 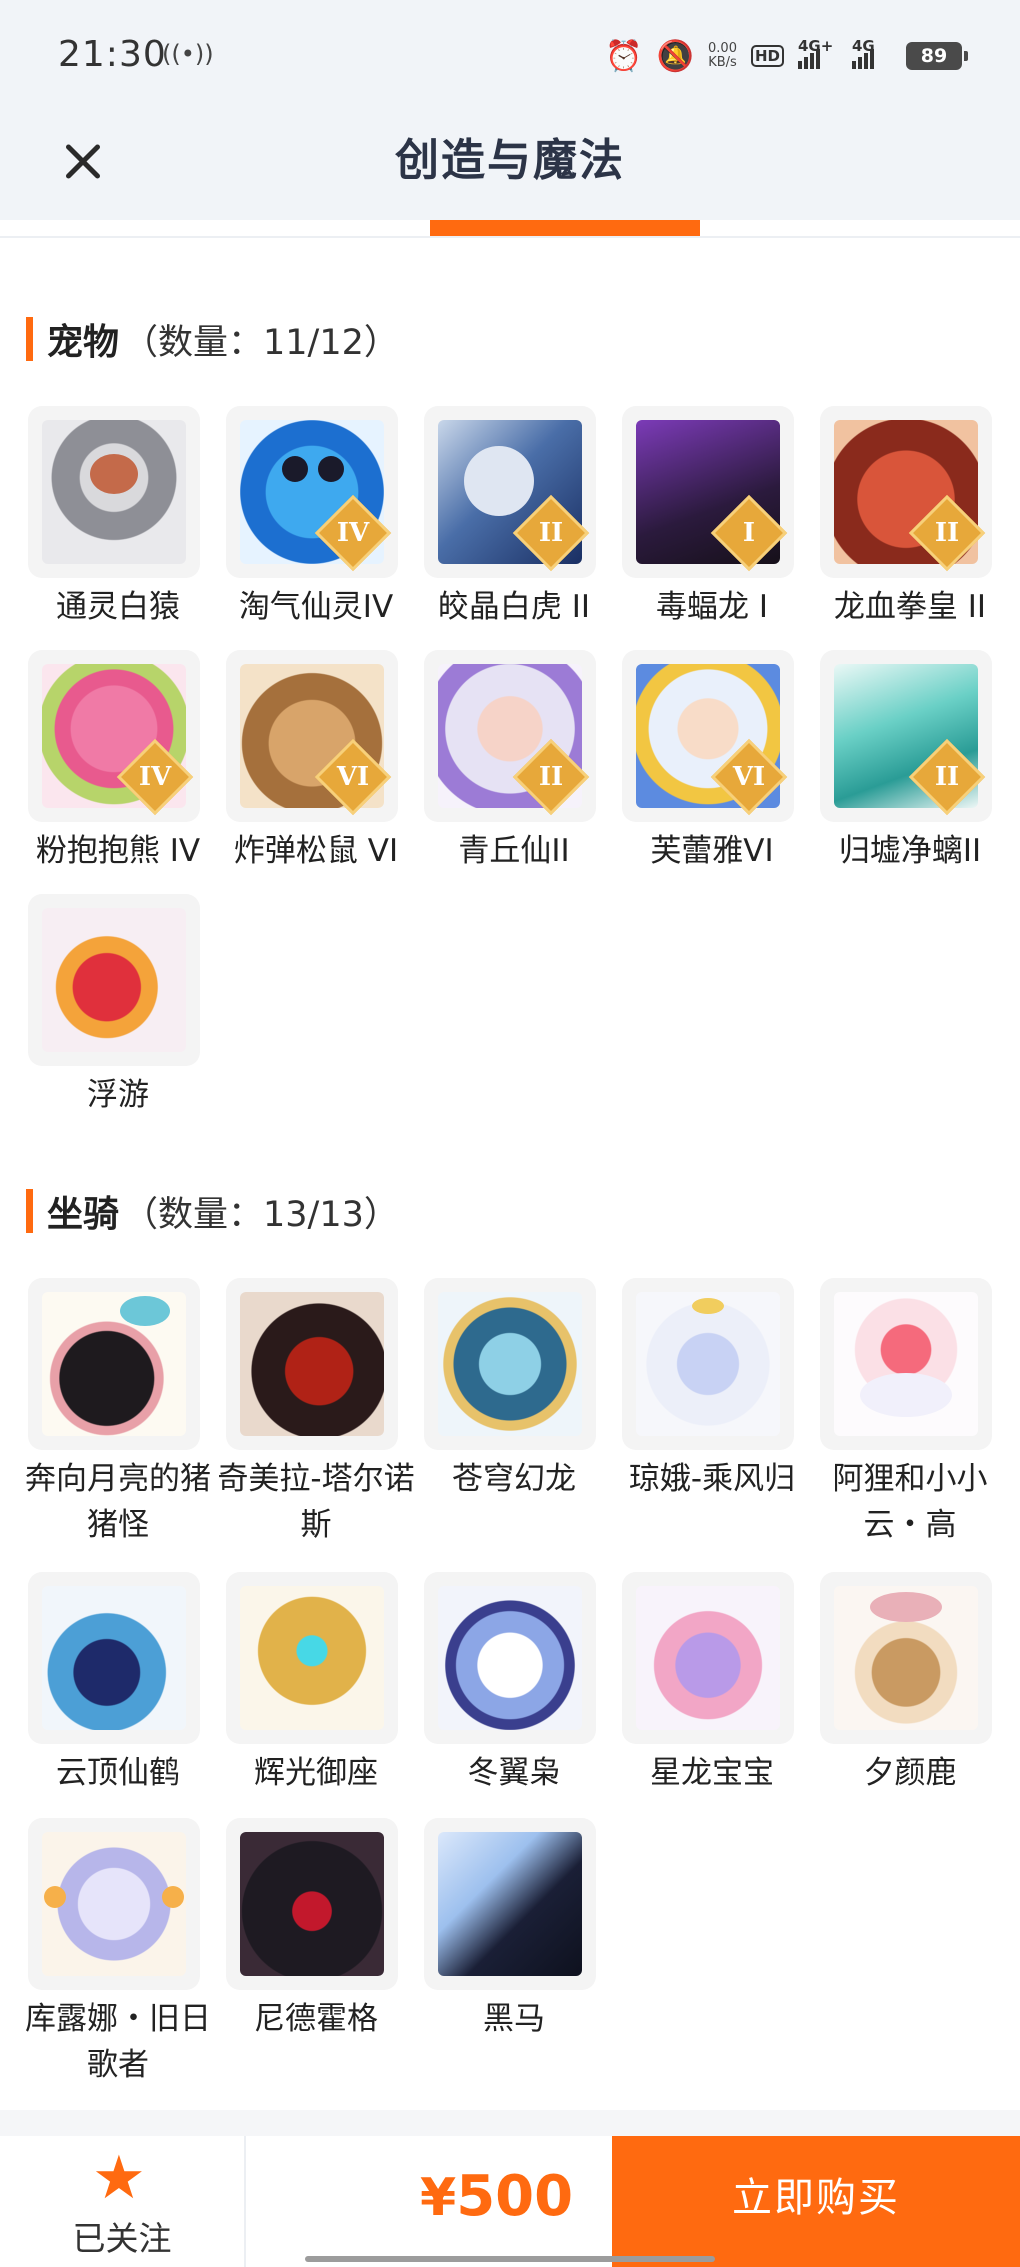 I want to click on pet-name: 归墟净螭II, so click(x=910, y=851).